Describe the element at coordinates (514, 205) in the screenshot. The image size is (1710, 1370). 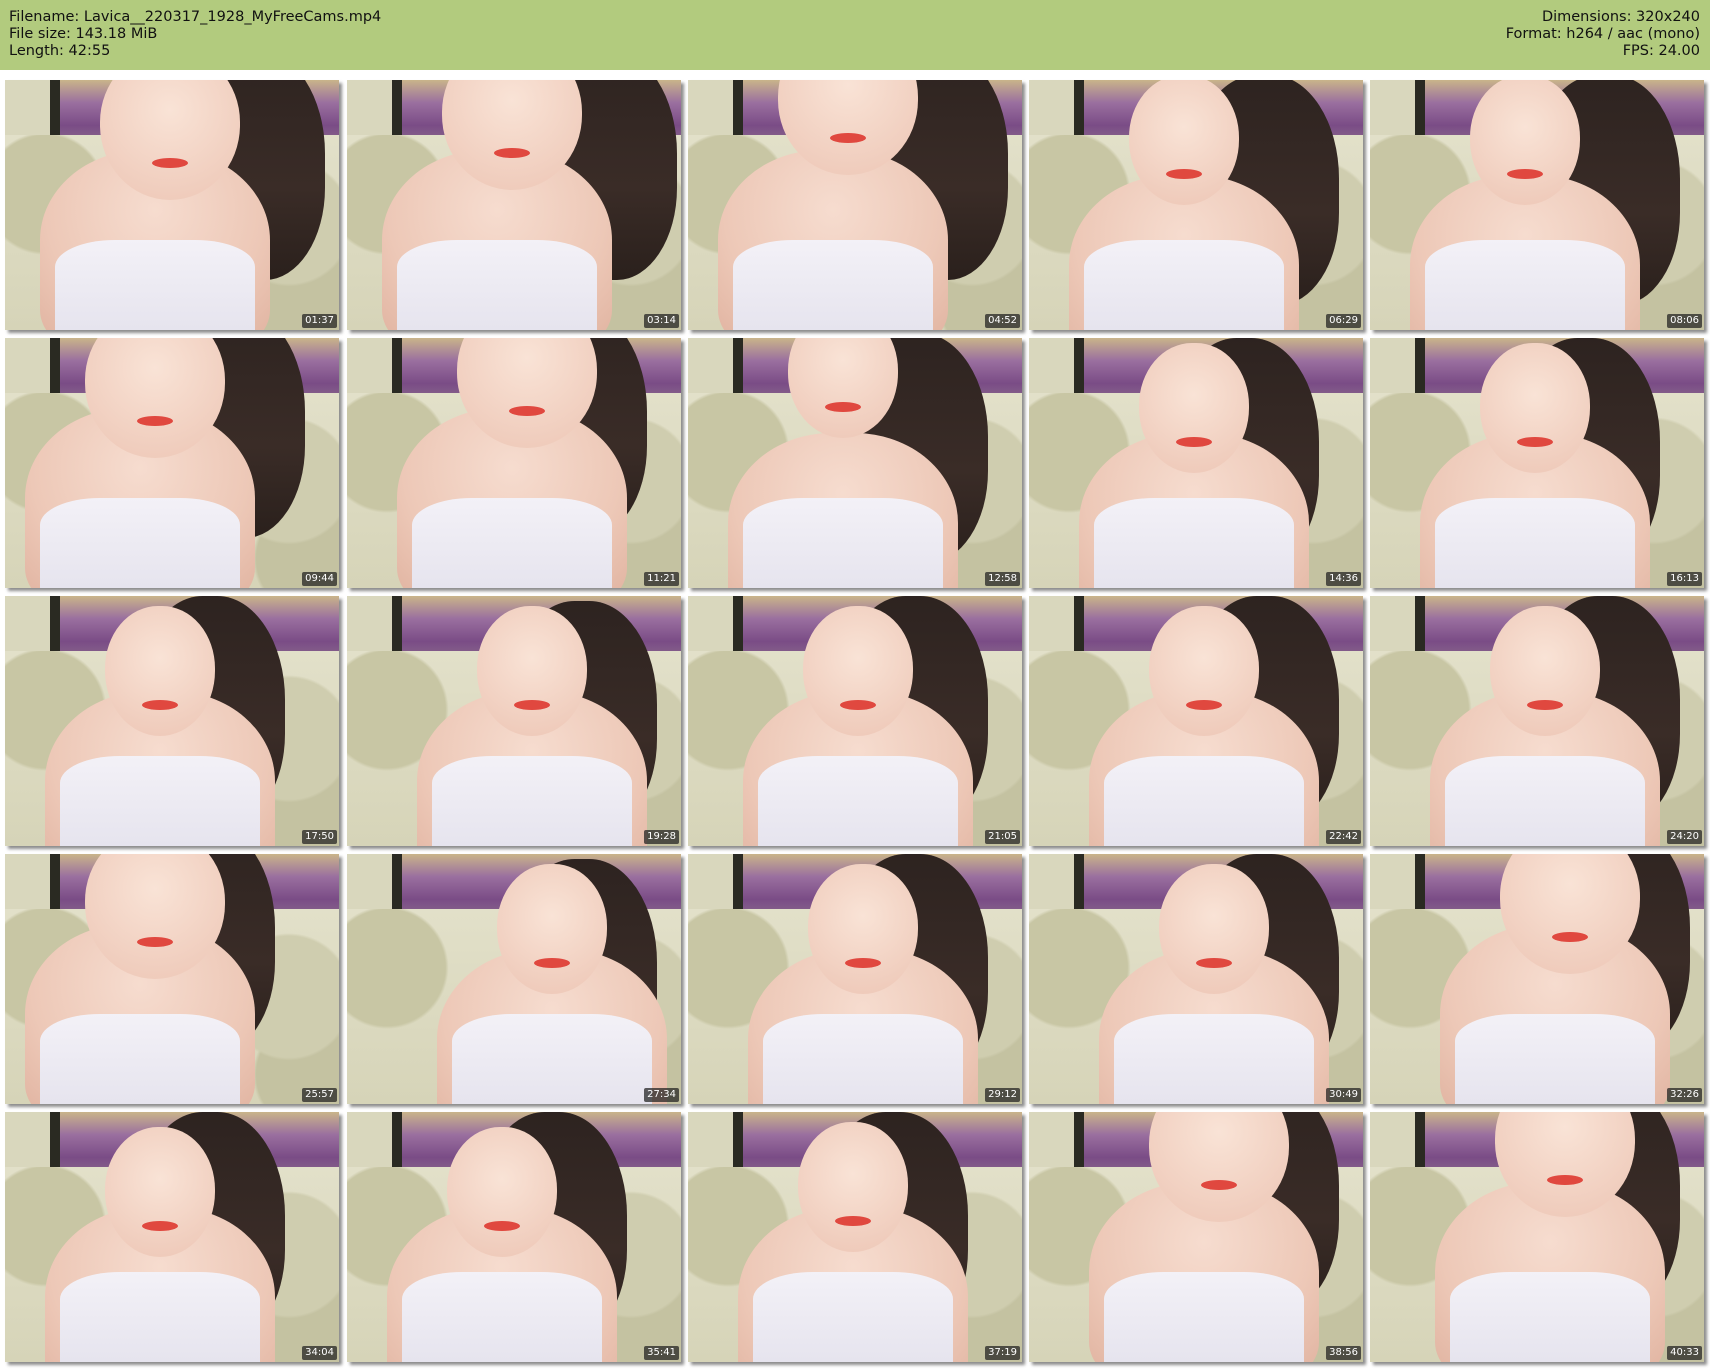
I see `video-thumbnail: 03:14` at that location.